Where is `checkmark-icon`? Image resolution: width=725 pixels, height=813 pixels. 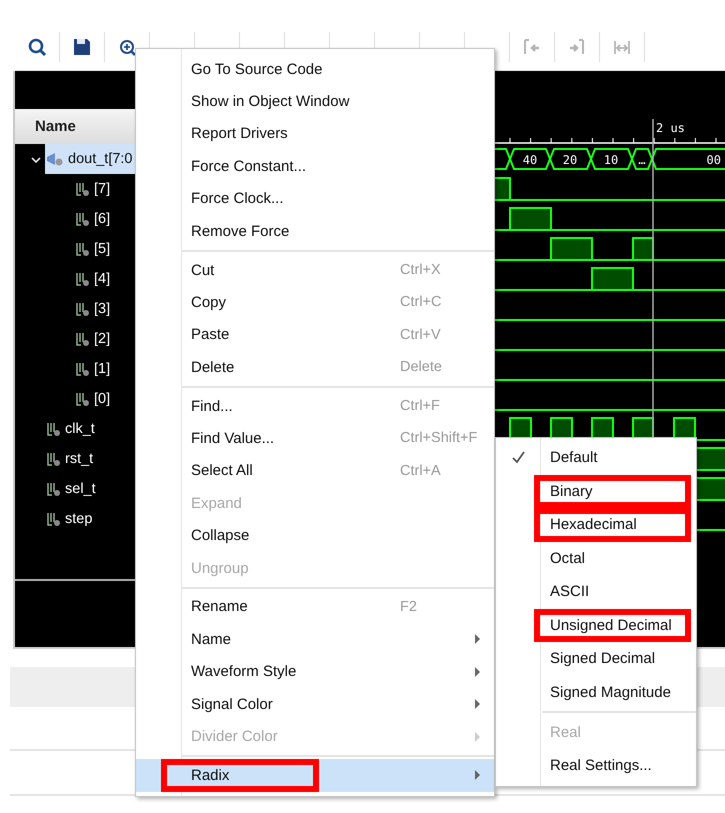 checkmark-icon is located at coordinates (518, 457).